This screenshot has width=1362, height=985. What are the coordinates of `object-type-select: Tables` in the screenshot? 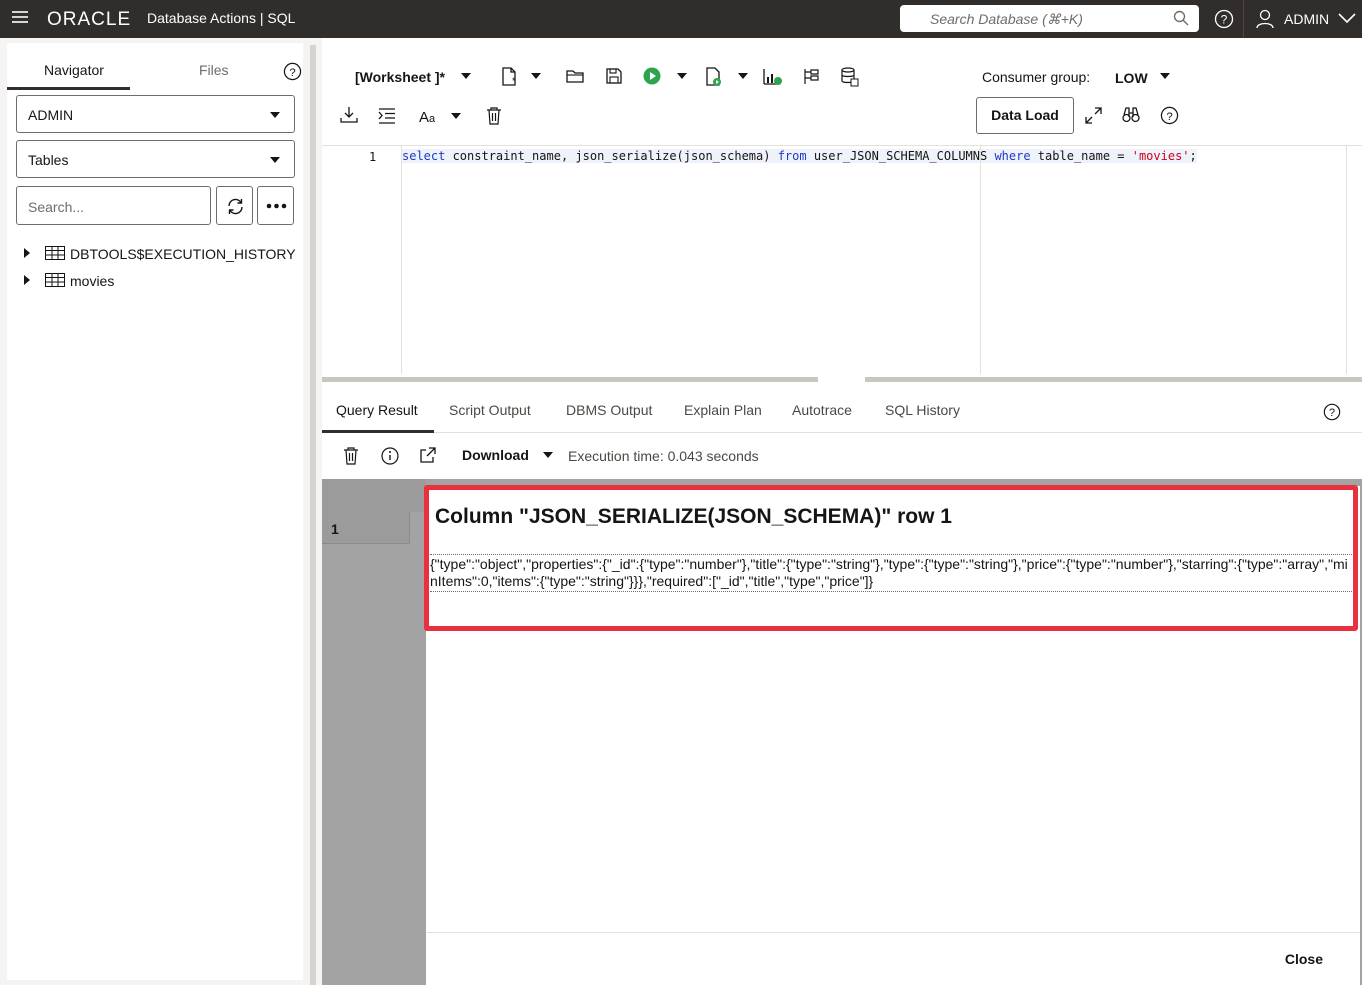 It's located at (155, 159).